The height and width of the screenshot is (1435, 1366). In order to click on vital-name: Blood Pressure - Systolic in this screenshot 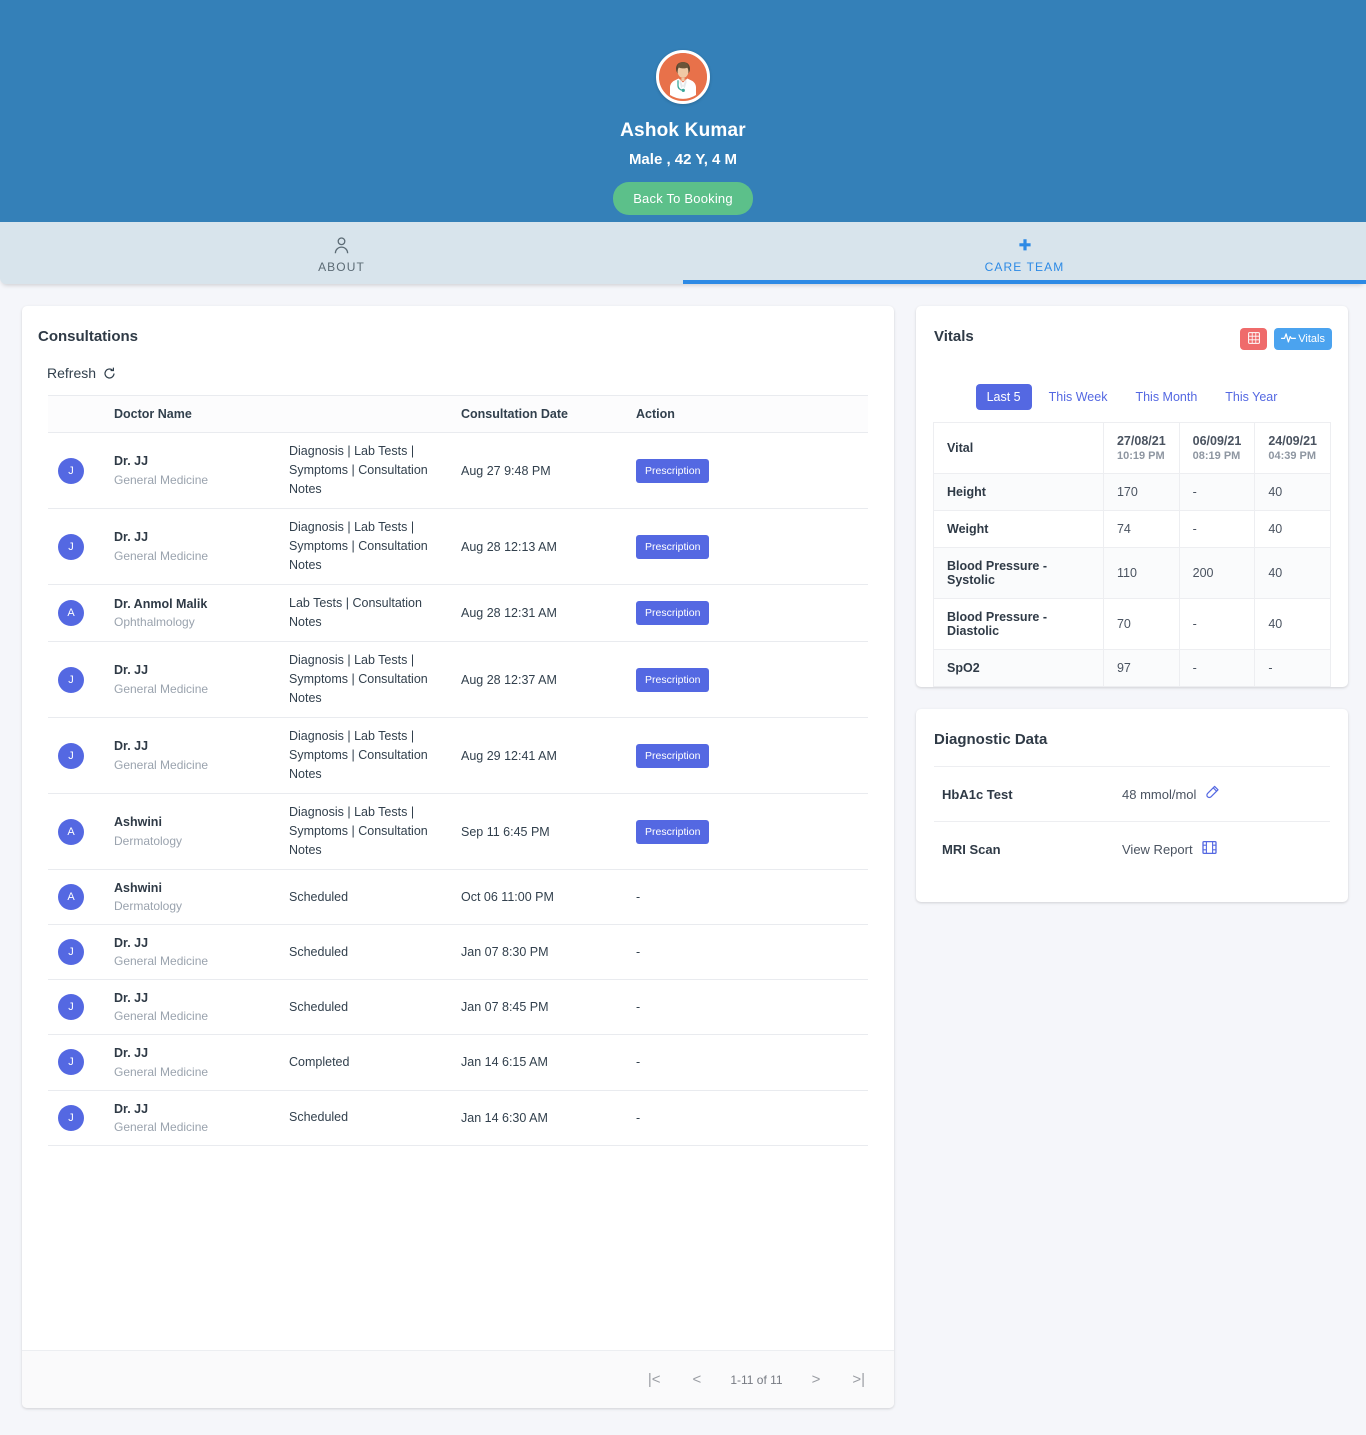, I will do `click(1018, 573)`.